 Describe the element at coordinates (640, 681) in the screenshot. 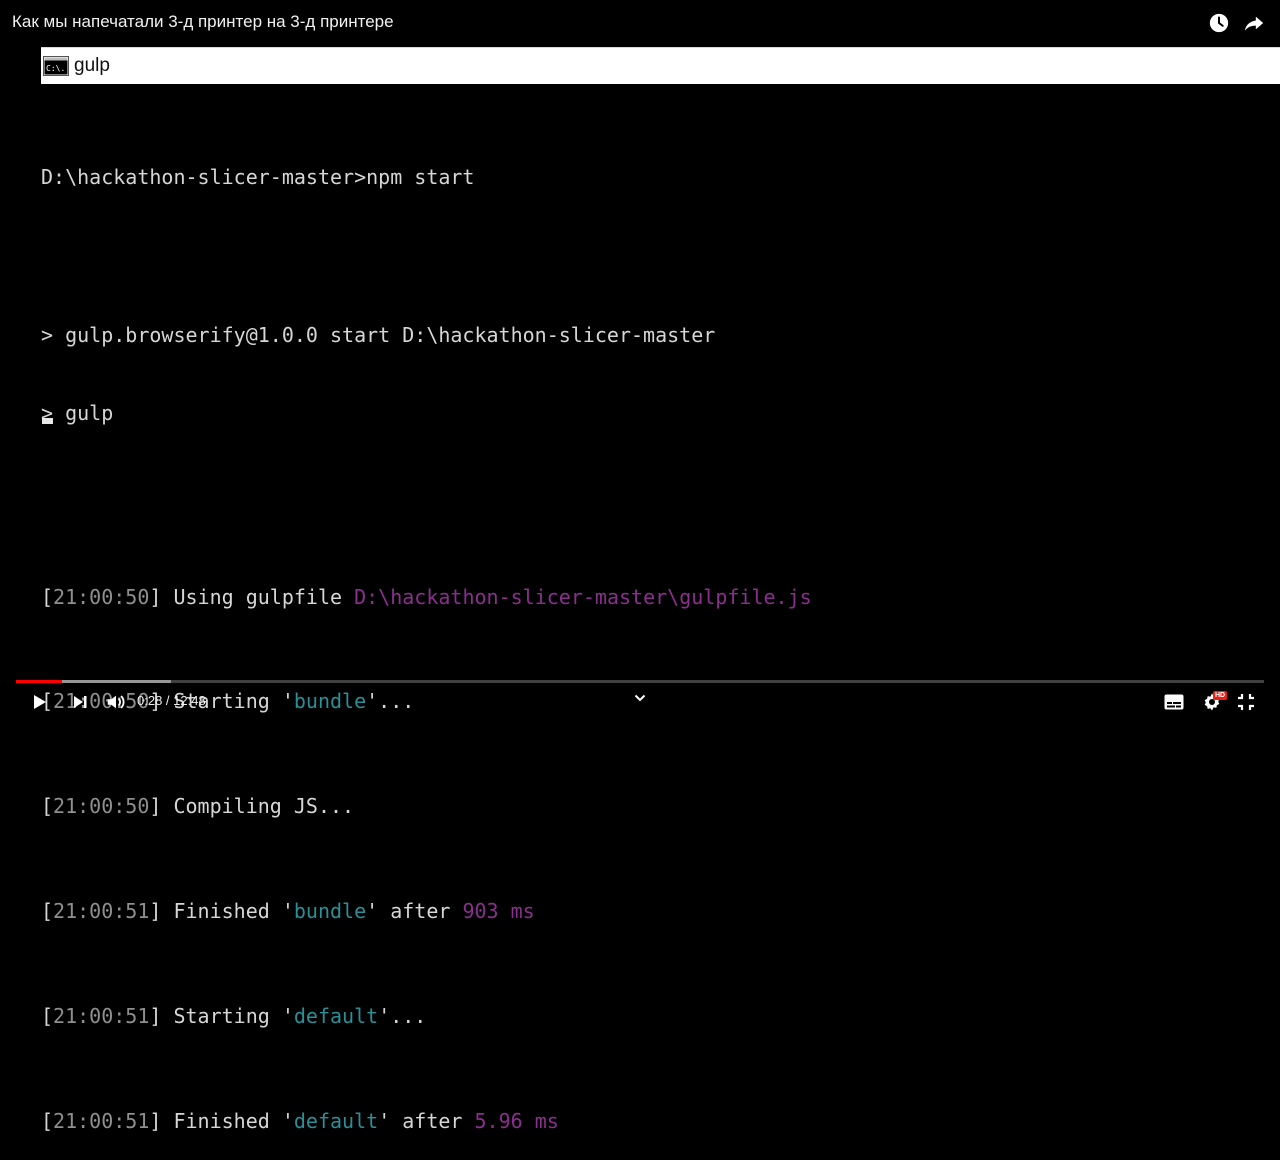

I see `progress-bar` at that location.